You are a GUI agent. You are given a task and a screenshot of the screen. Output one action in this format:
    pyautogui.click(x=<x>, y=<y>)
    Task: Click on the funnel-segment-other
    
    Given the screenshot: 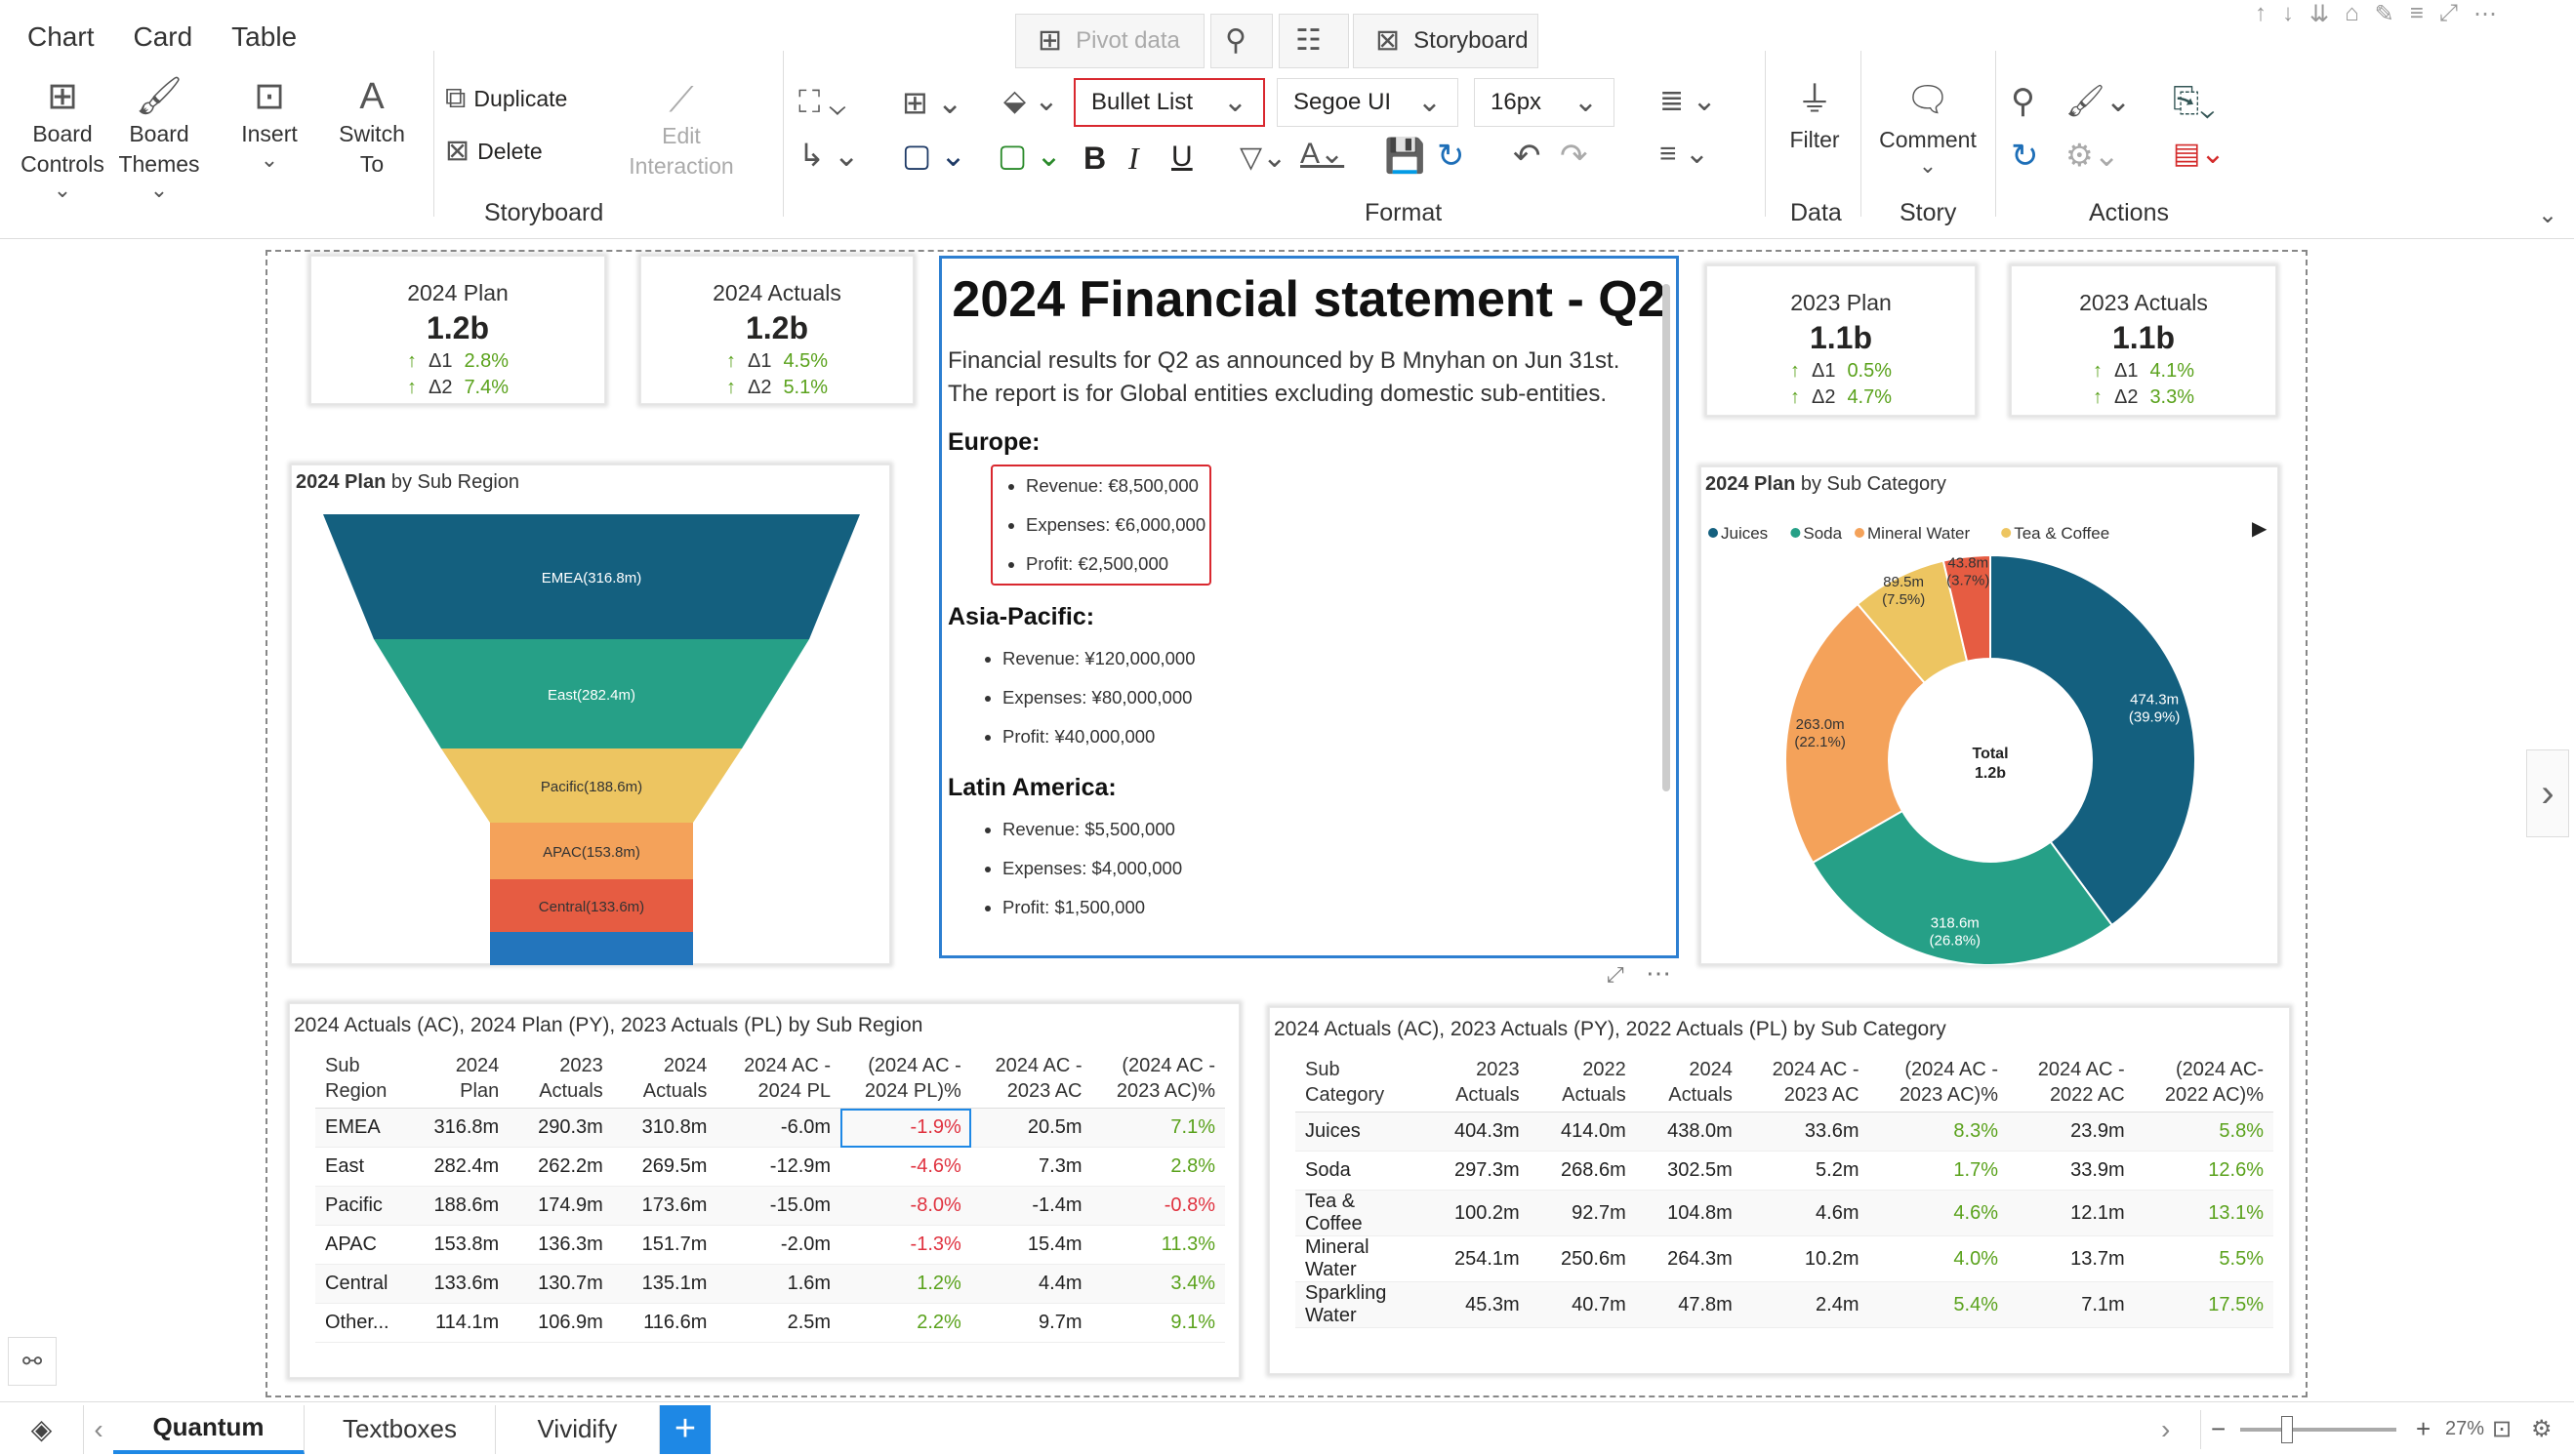 What is the action you would take?
    pyautogui.click(x=591, y=948)
    